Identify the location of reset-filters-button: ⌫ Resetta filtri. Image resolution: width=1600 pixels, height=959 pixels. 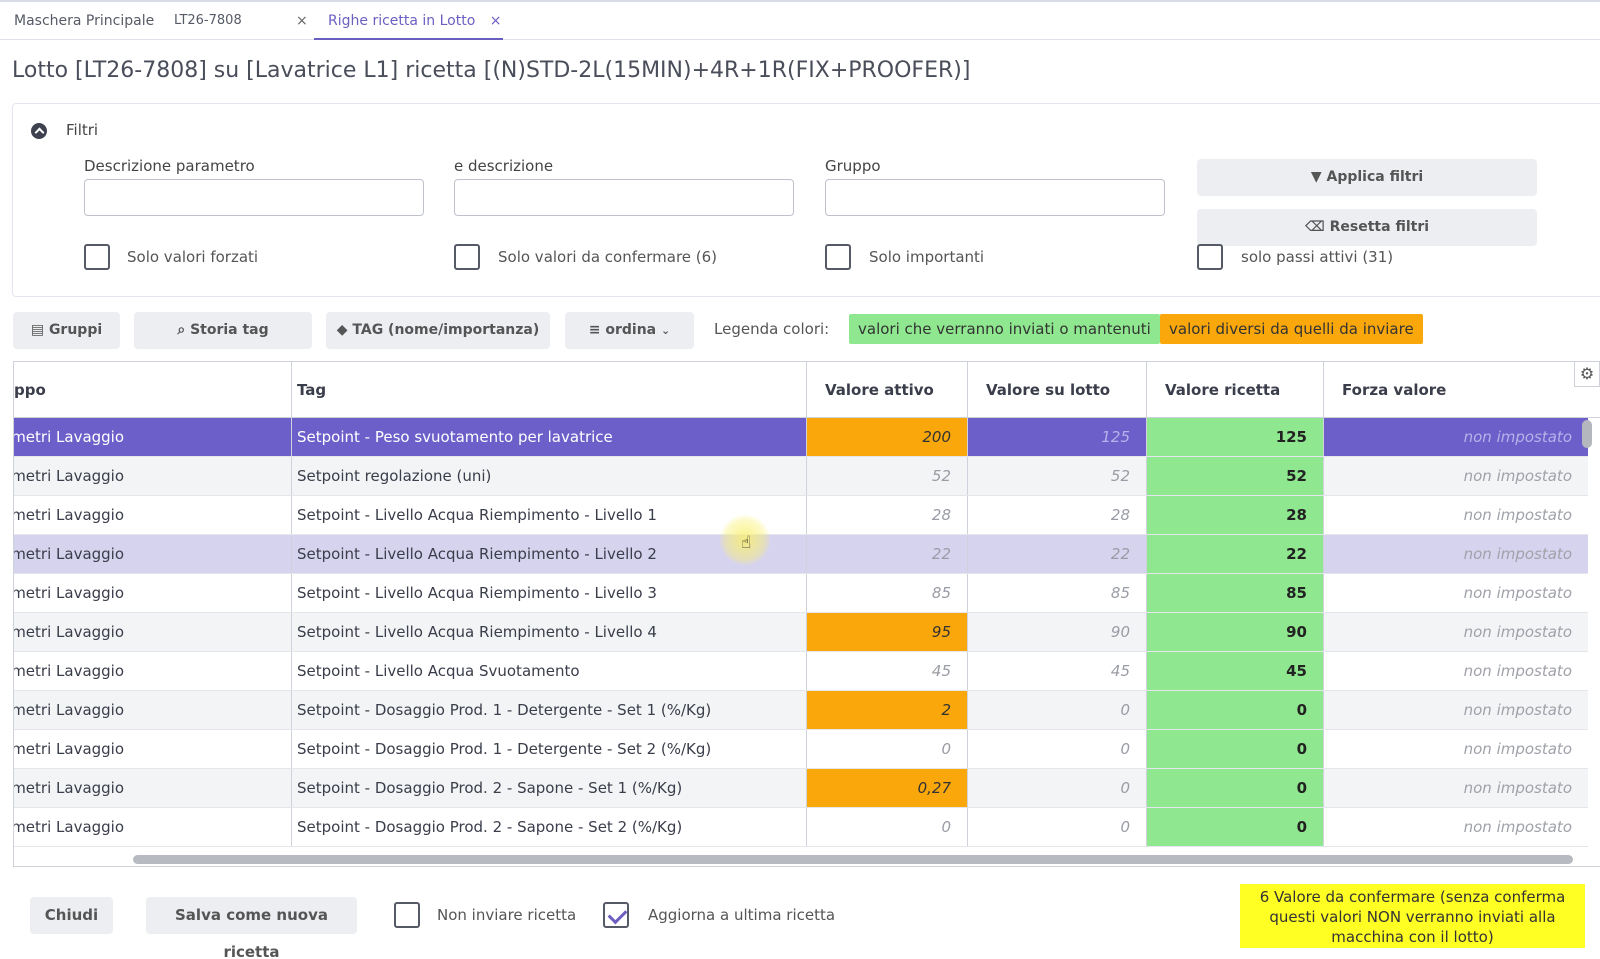
(1367, 227).